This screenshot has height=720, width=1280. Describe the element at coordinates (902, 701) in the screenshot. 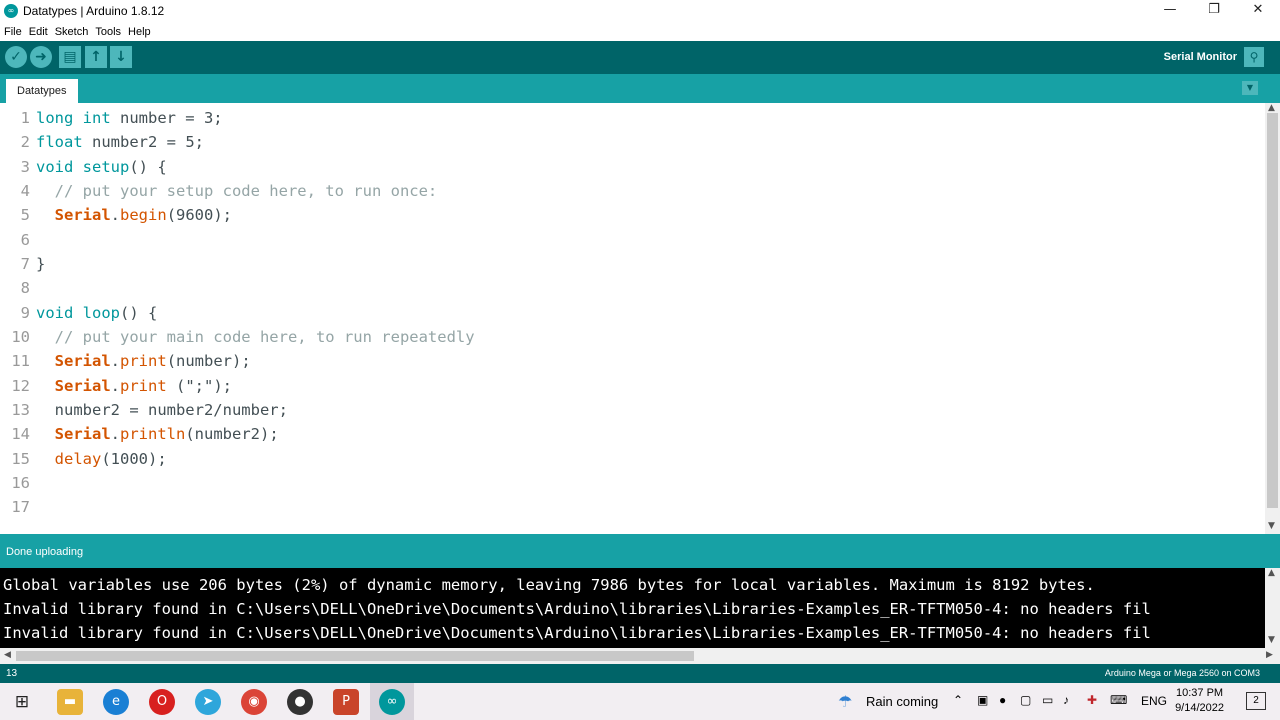

I see `weather-text: Rain coming` at that location.